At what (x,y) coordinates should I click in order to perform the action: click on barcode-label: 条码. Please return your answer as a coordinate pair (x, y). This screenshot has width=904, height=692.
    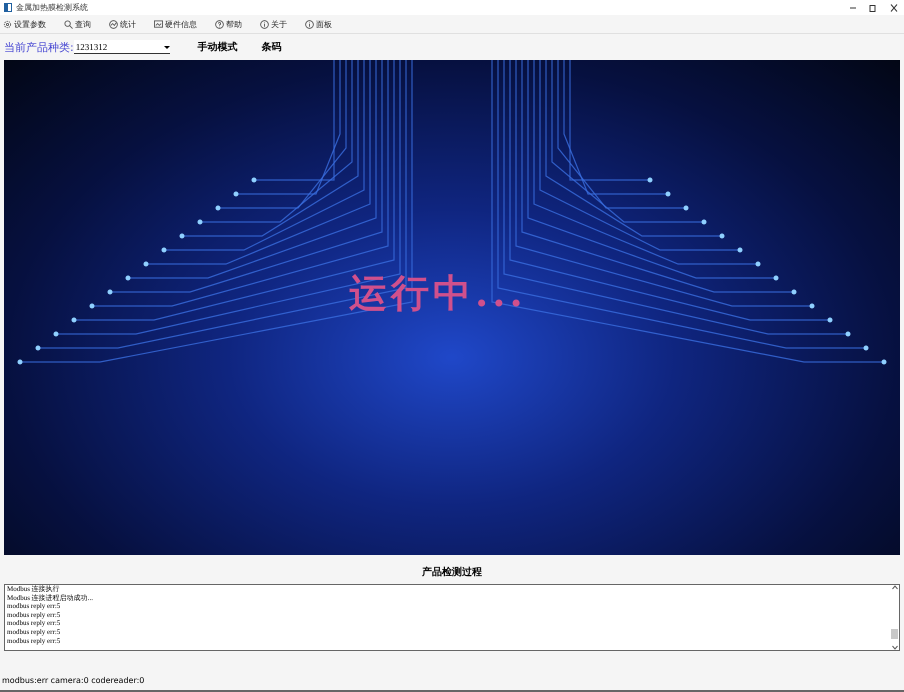
    Looking at the image, I should click on (272, 47).